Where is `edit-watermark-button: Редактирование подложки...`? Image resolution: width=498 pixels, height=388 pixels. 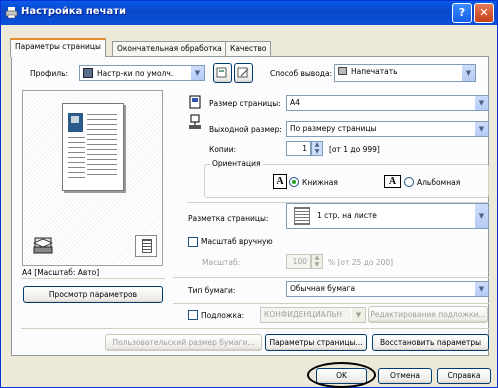
edit-watermark-button: Редактирование подложки... is located at coordinates (428, 314).